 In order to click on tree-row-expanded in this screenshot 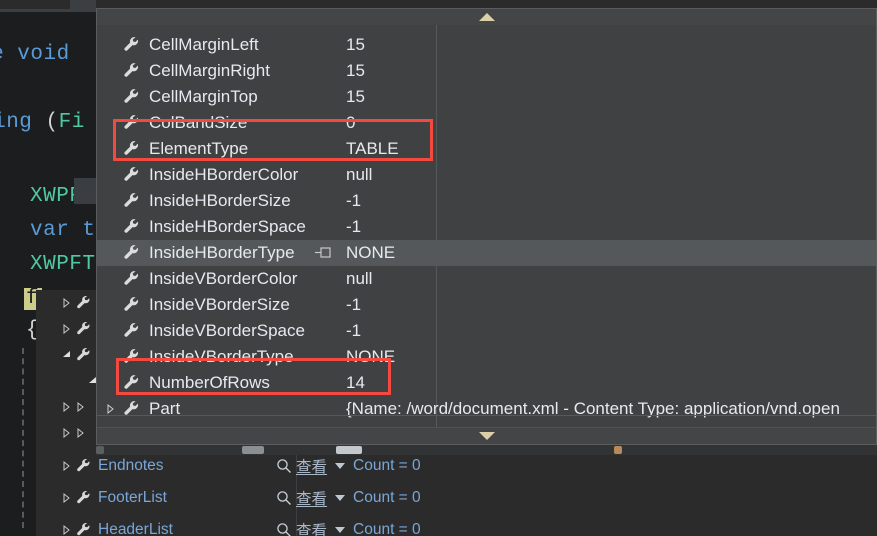, I will do `click(79, 355)`.